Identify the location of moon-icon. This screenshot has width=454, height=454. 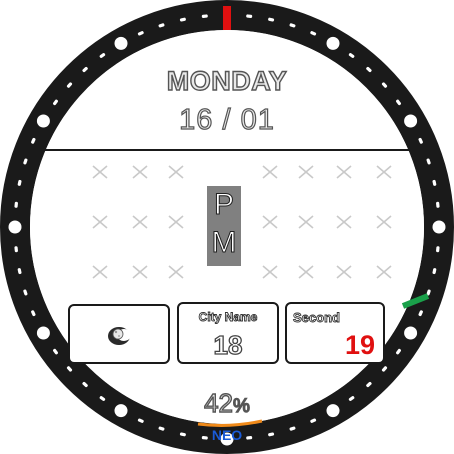
(119, 336).